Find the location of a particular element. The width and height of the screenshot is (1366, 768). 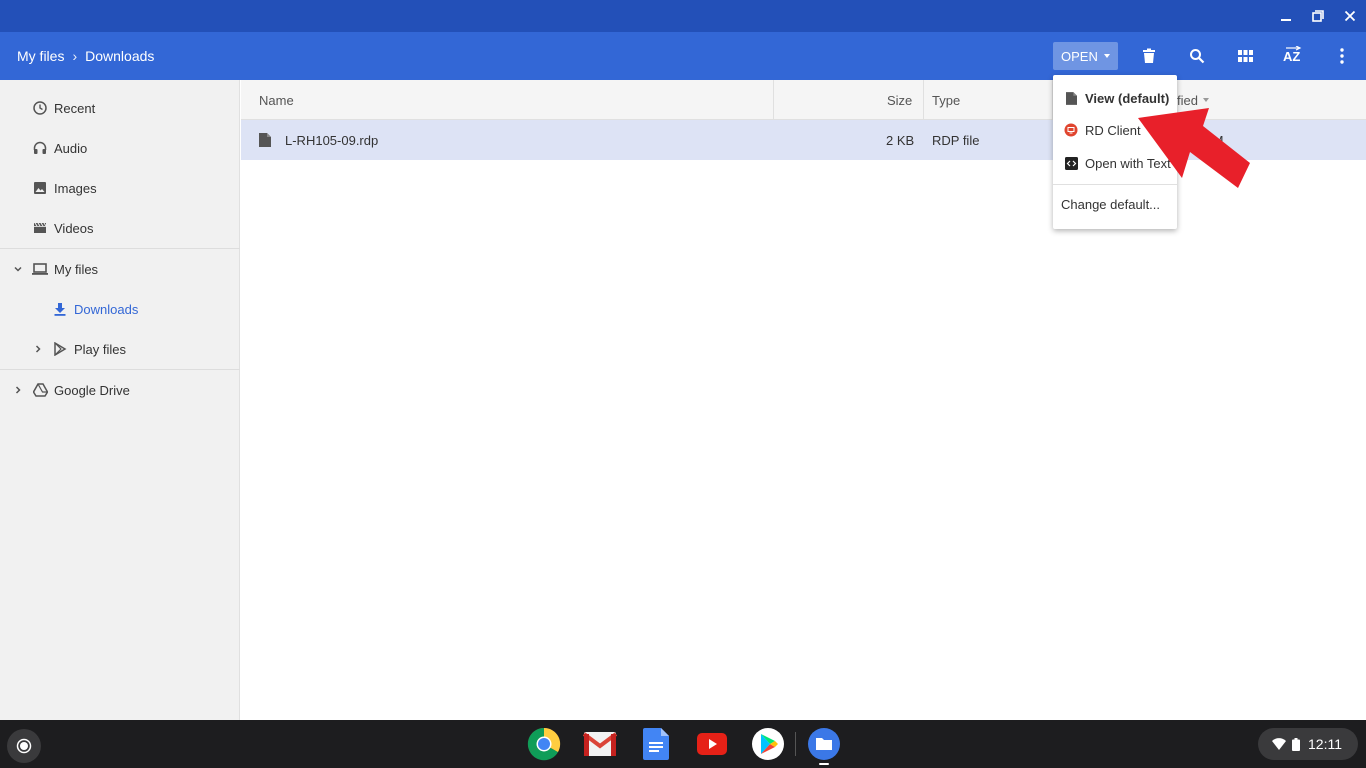

rd-client-icon is located at coordinates (1071, 130).